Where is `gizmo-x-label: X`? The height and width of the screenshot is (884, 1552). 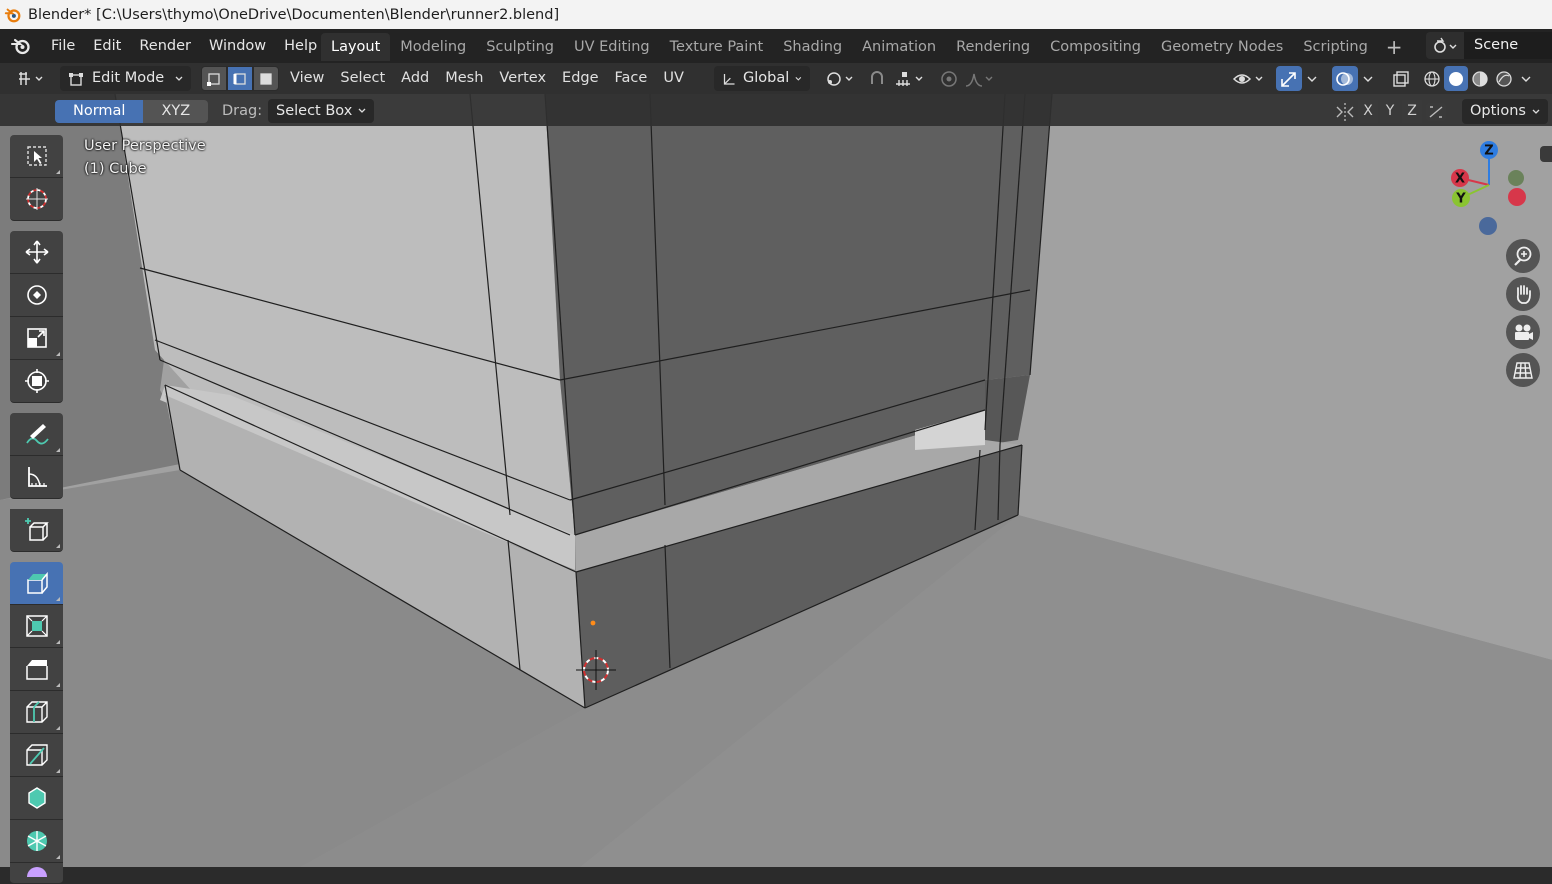
gizmo-x-label: X is located at coordinates (1460, 179).